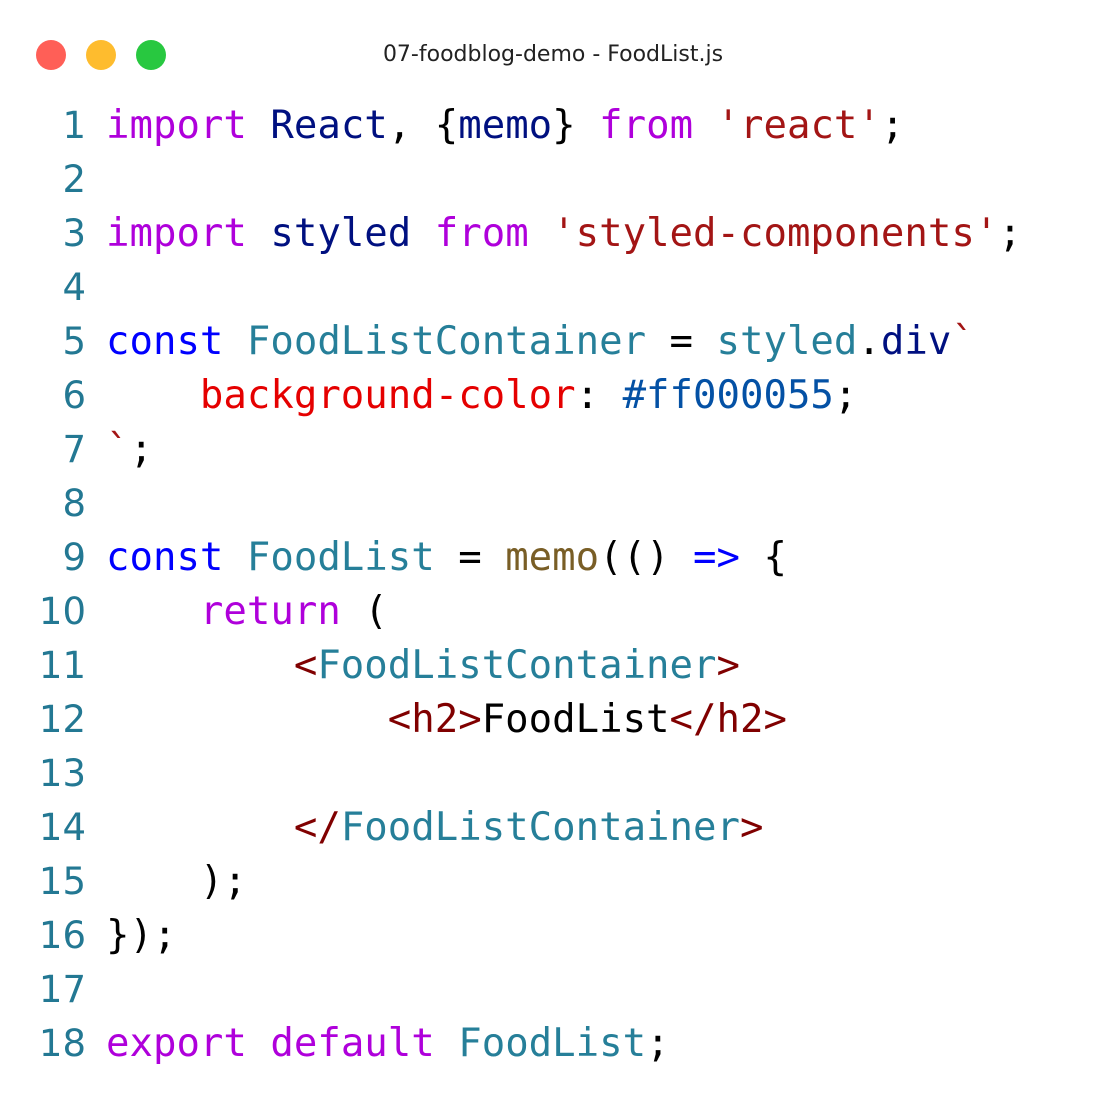  Describe the element at coordinates (62, 1043) in the screenshot. I see `line-number: 18` at that location.